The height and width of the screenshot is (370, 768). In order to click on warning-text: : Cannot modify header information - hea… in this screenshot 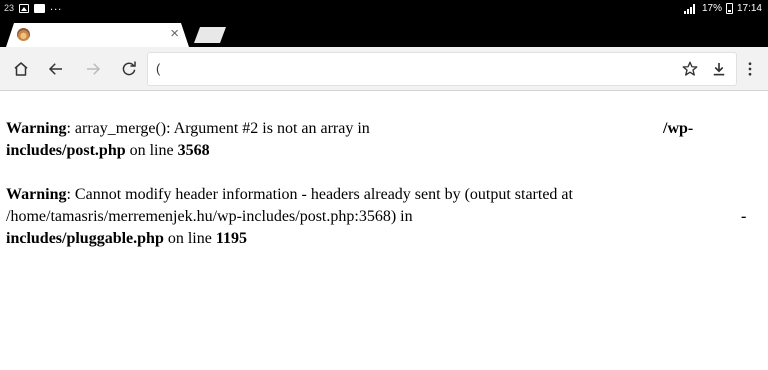, I will do `click(319, 194)`.